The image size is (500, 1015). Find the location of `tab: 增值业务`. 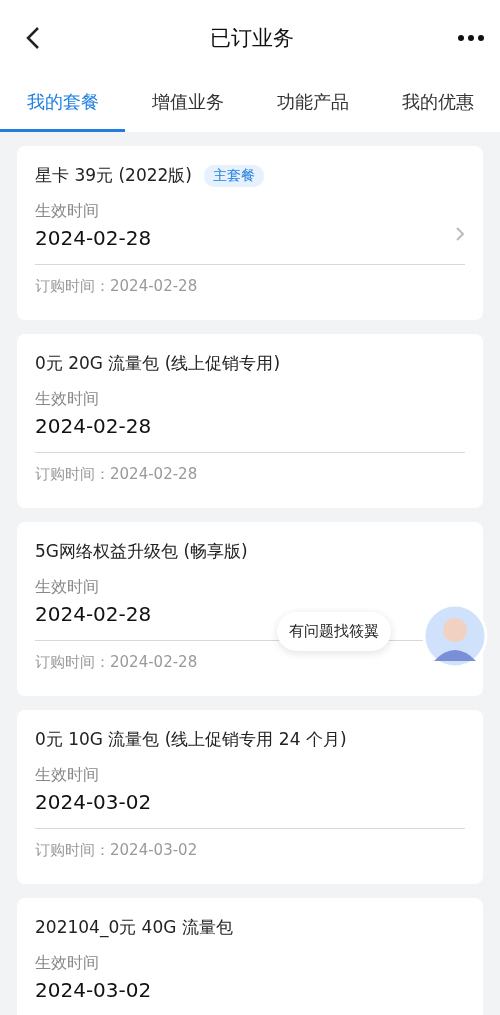

tab: 增值业务 is located at coordinates (187, 103).